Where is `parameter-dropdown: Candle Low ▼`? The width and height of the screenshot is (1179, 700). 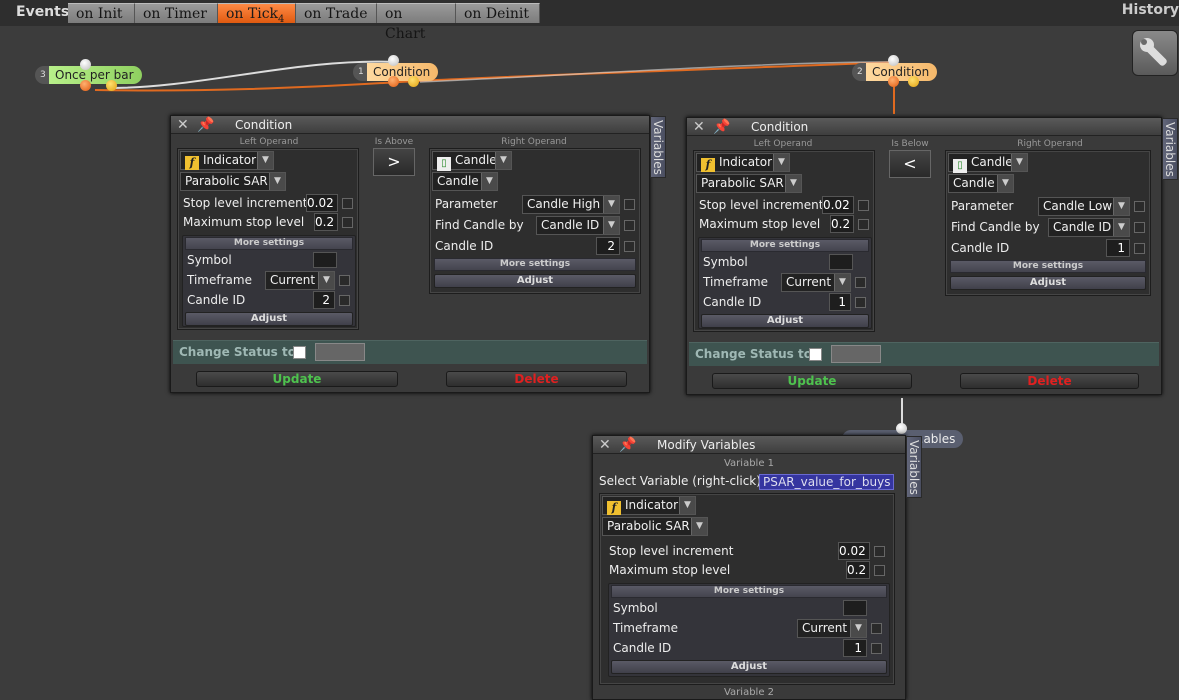
parameter-dropdown: Candle Low ▼ is located at coordinates (1084, 206).